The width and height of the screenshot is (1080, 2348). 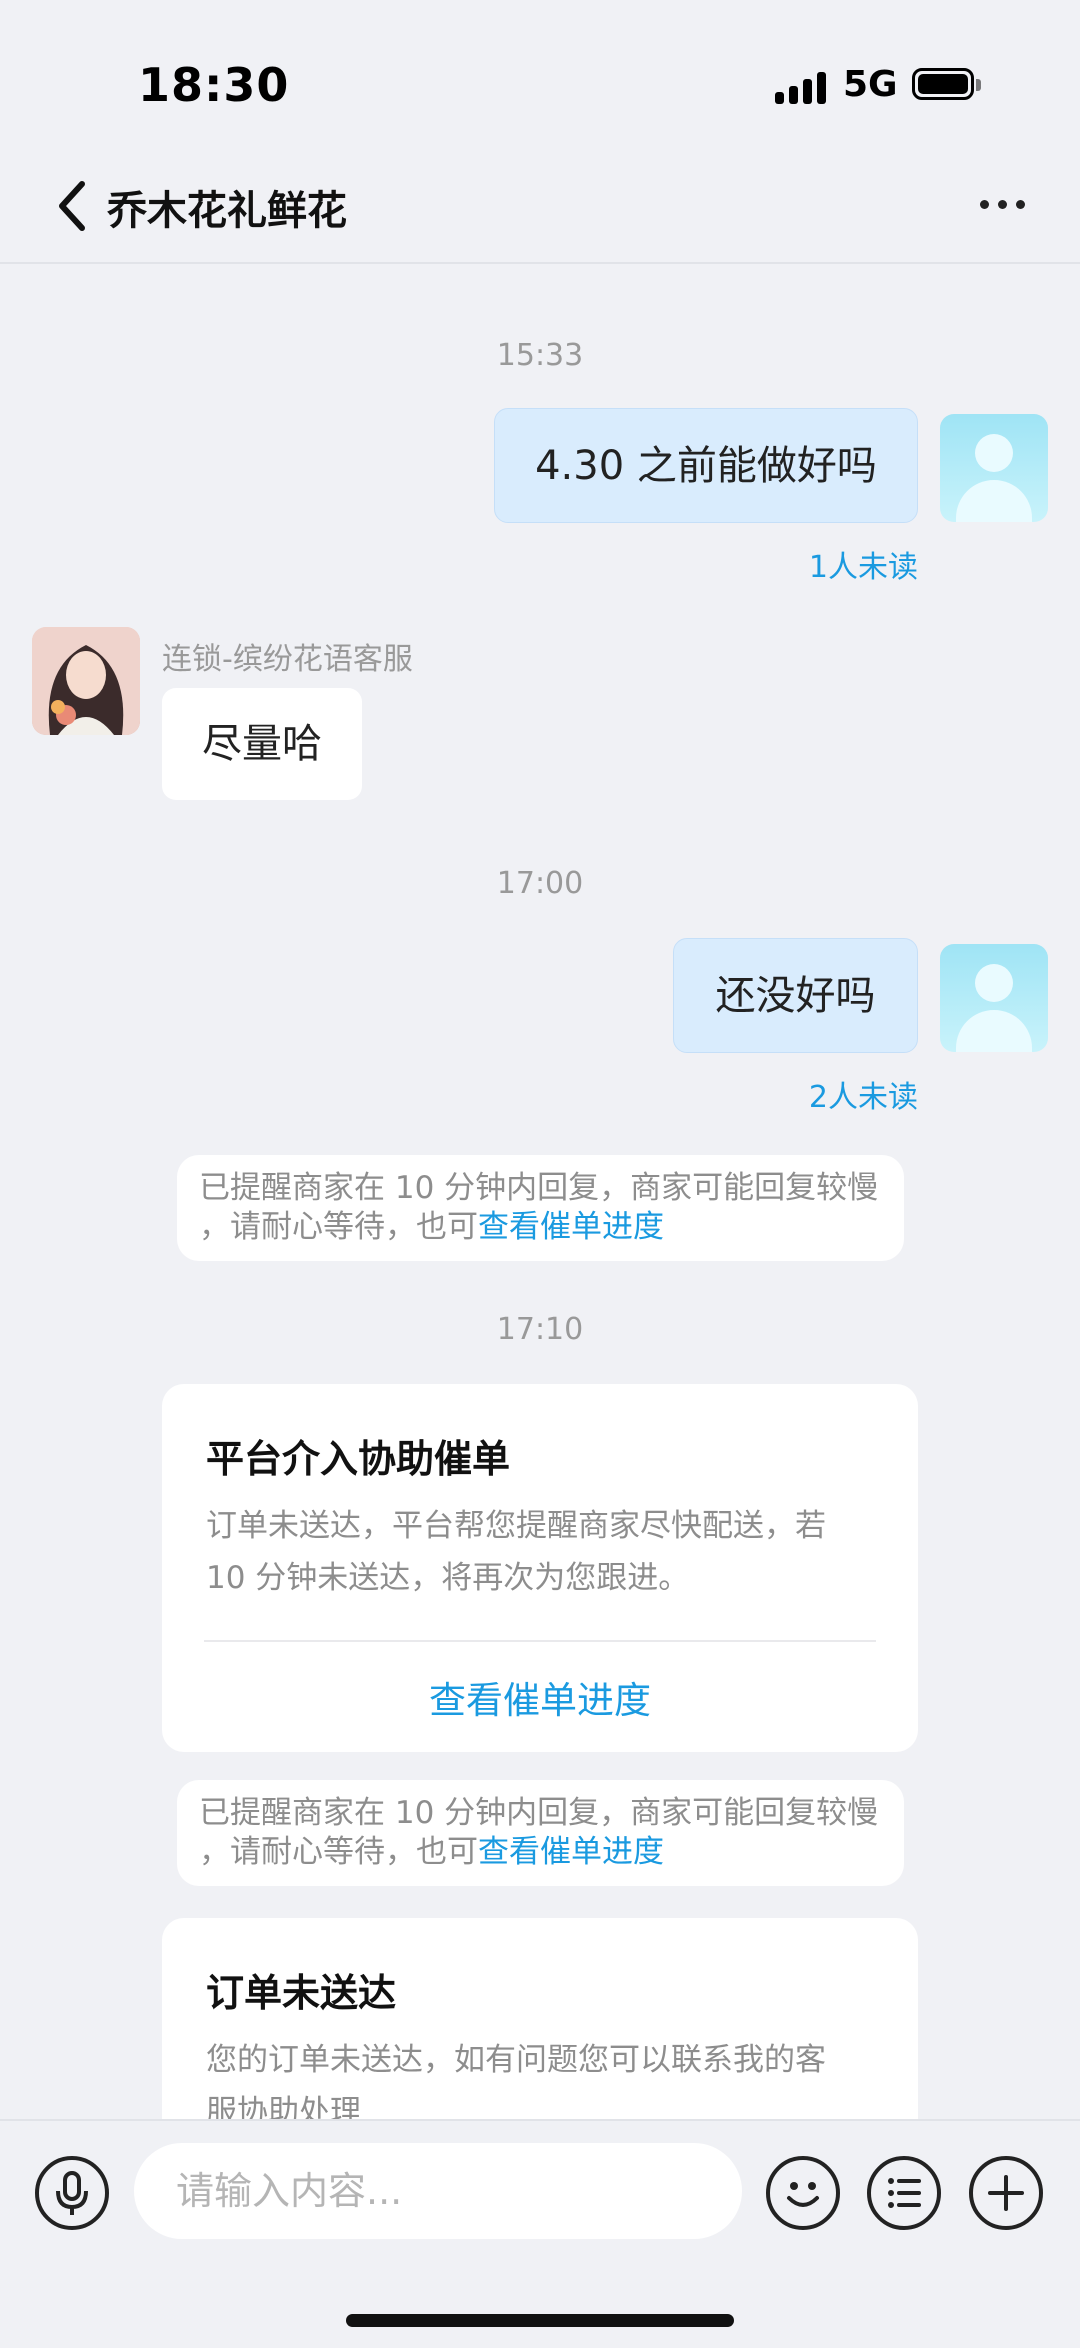 What do you see at coordinates (540, 1641) in the screenshot?
I see `divider` at bounding box center [540, 1641].